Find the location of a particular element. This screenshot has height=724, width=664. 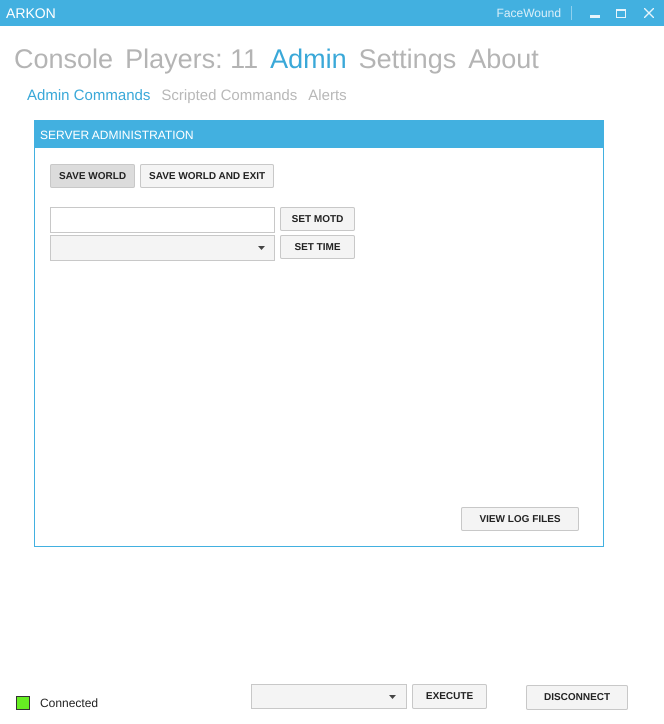

execute-button: EXECUTE is located at coordinates (450, 696).